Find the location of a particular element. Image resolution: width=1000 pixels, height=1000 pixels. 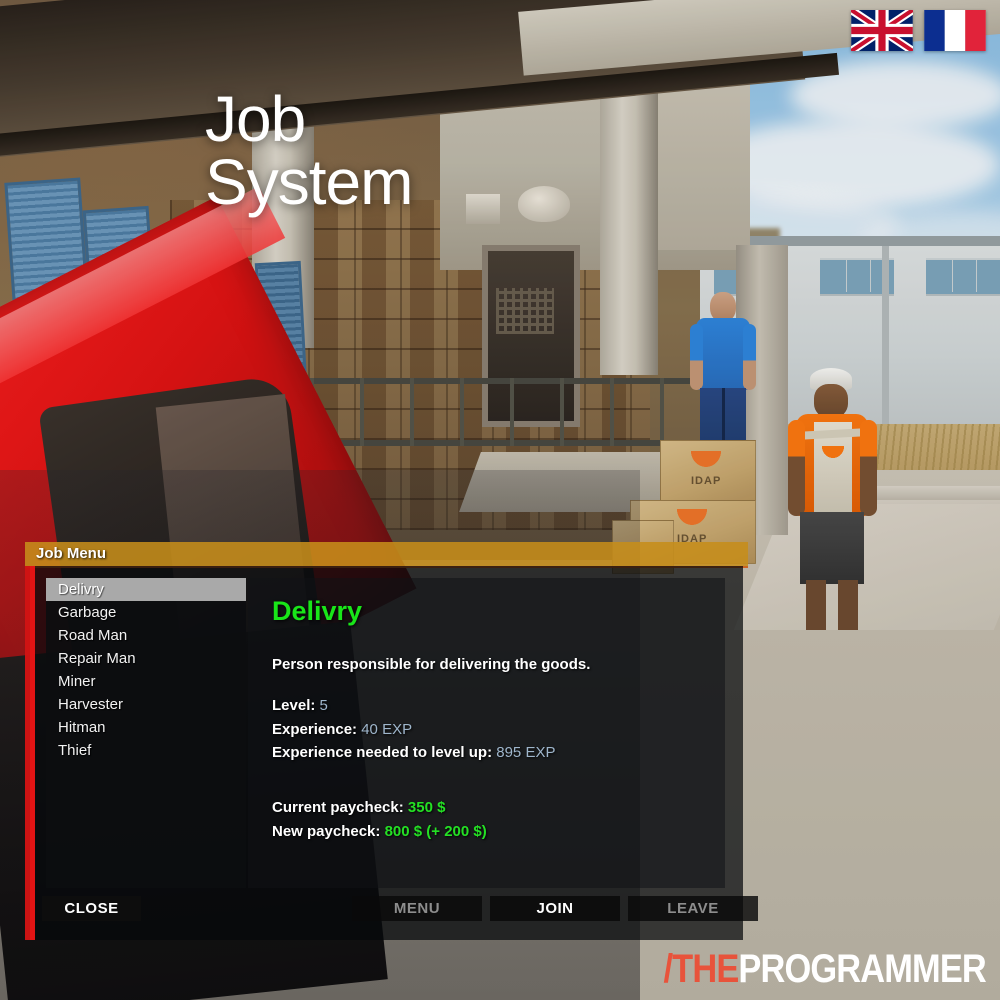

job-list-item-repair-man: Repair Man is located at coordinates (146, 658).